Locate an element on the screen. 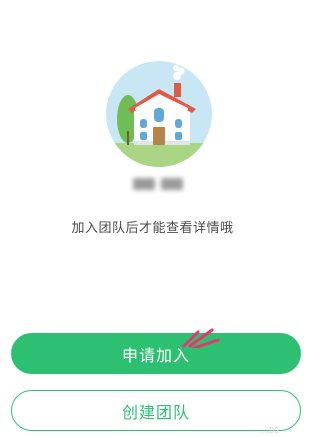  watermark: ..DG is located at coordinates (269, 430).